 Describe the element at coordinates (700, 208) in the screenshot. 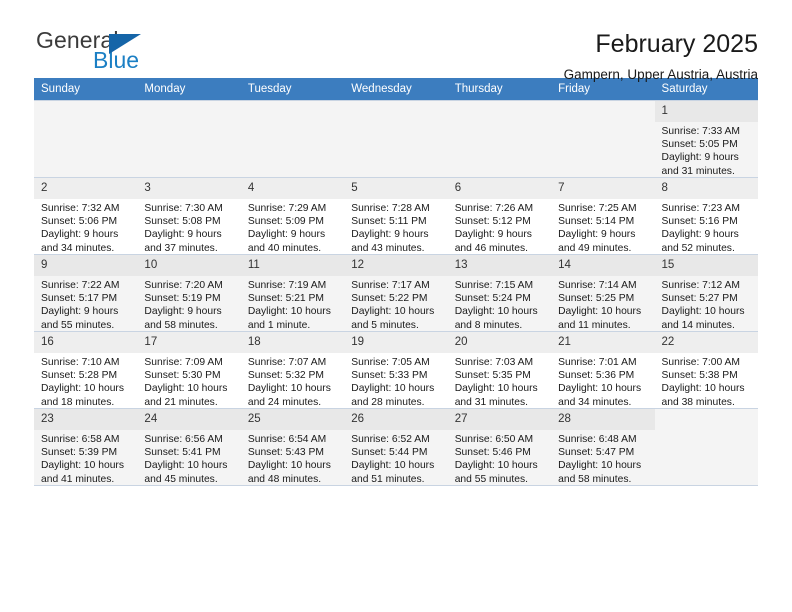

I see `sunrise-time: Sunrise: 7:23 AM` at that location.